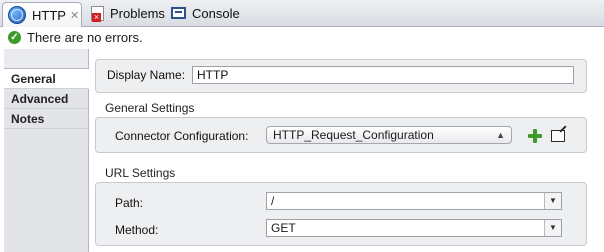  Describe the element at coordinates (46, 79) in the screenshot. I see `nav-item-general: General` at that location.